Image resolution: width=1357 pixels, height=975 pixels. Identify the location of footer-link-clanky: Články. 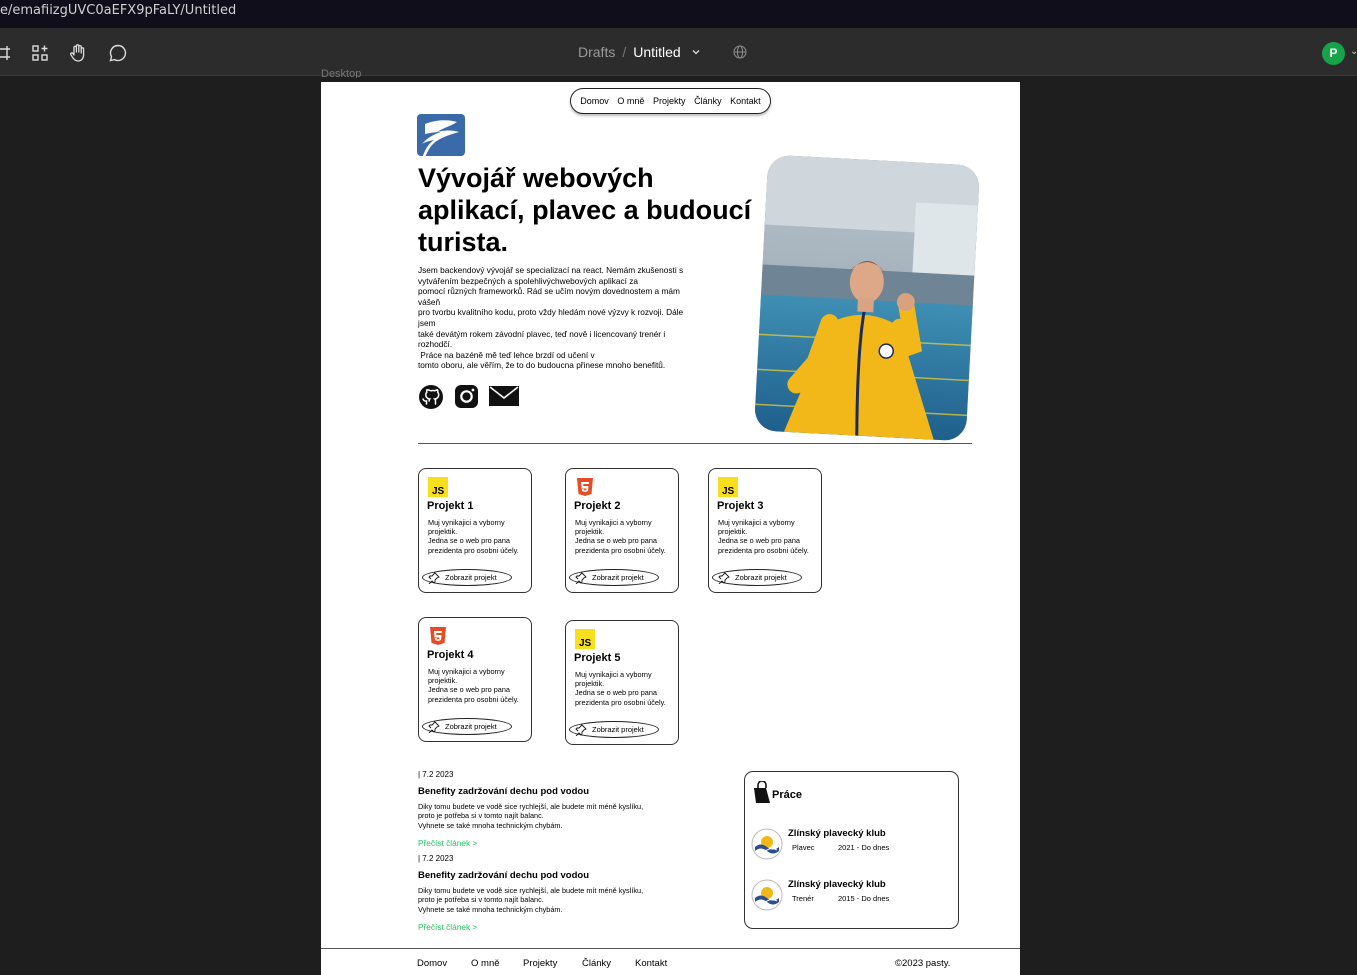
(596, 963).